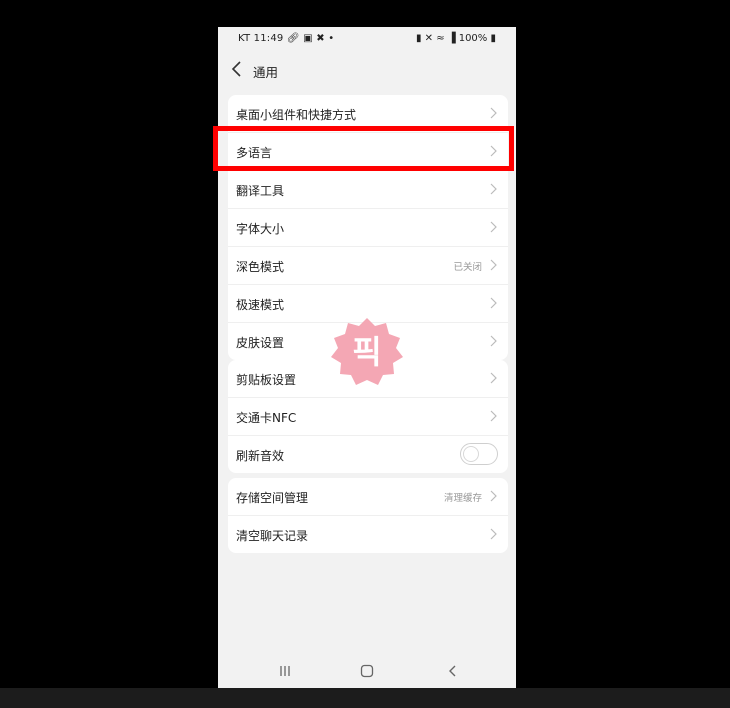  Describe the element at coordinates (368, 190) in the screenshot. I see `item-translate-tool: 翻译工具` at that location.